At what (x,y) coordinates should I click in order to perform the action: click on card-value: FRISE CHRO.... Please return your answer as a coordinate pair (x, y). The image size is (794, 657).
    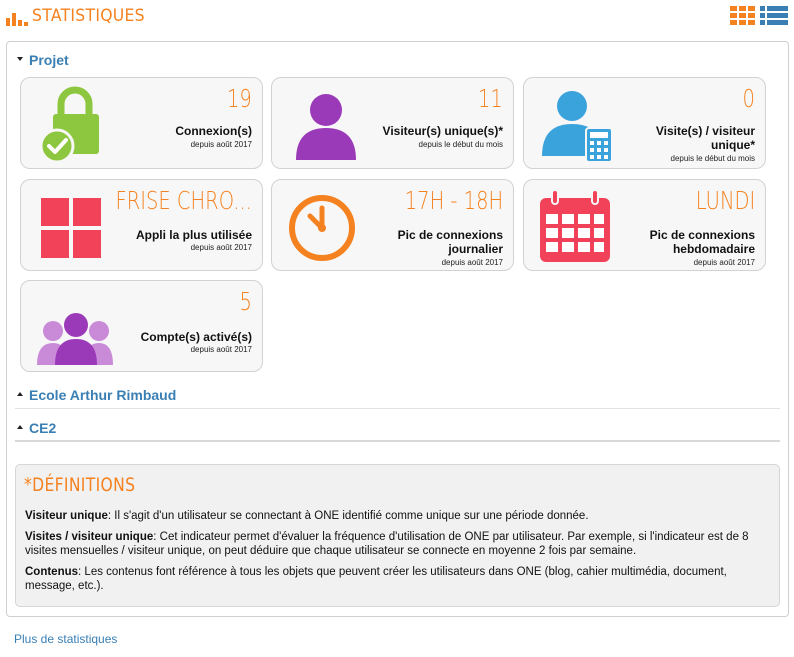
    Looking at the image, I should click on (183, 200).